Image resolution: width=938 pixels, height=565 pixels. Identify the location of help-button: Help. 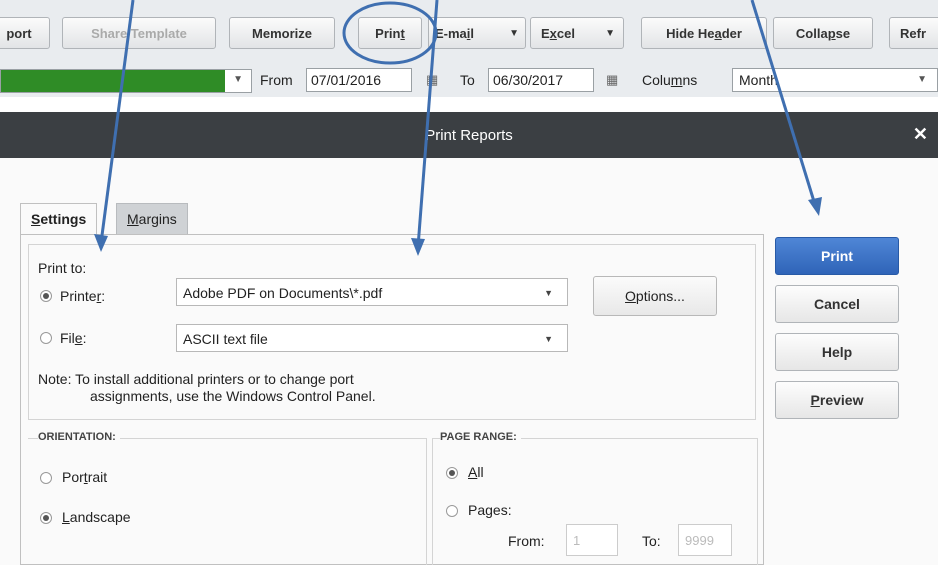
(837, 352).